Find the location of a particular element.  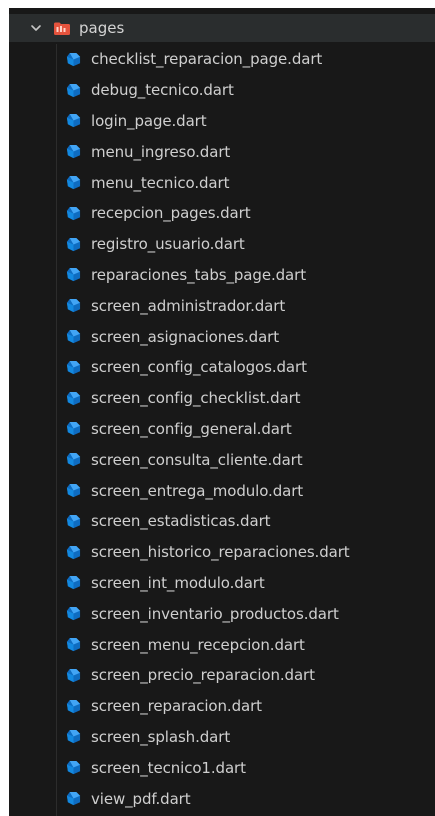

file-label: menu_tecnico.dart is located at coordinates (160, 182).